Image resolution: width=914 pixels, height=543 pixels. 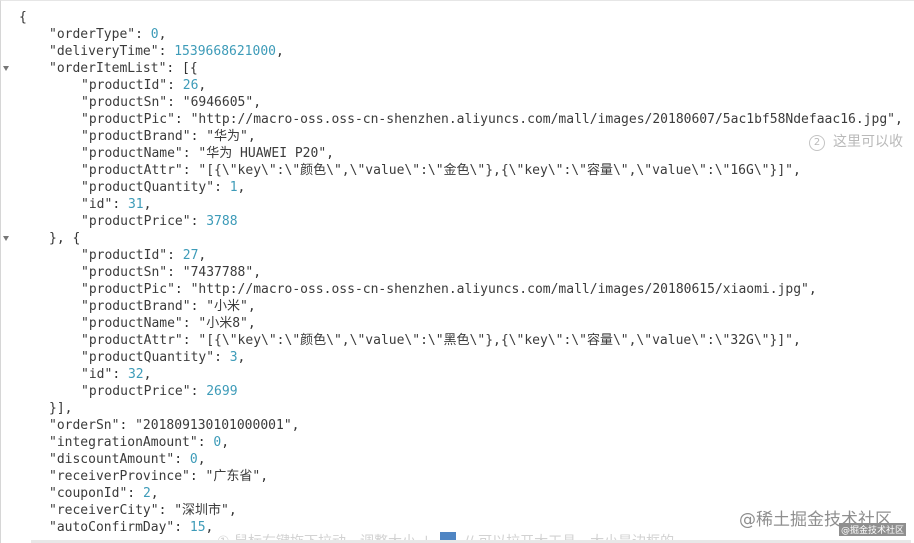 What do you see at coordinates (132, 323) in the screenshot?
I see `json-key: "productName"` at bounding box center [132, 323].